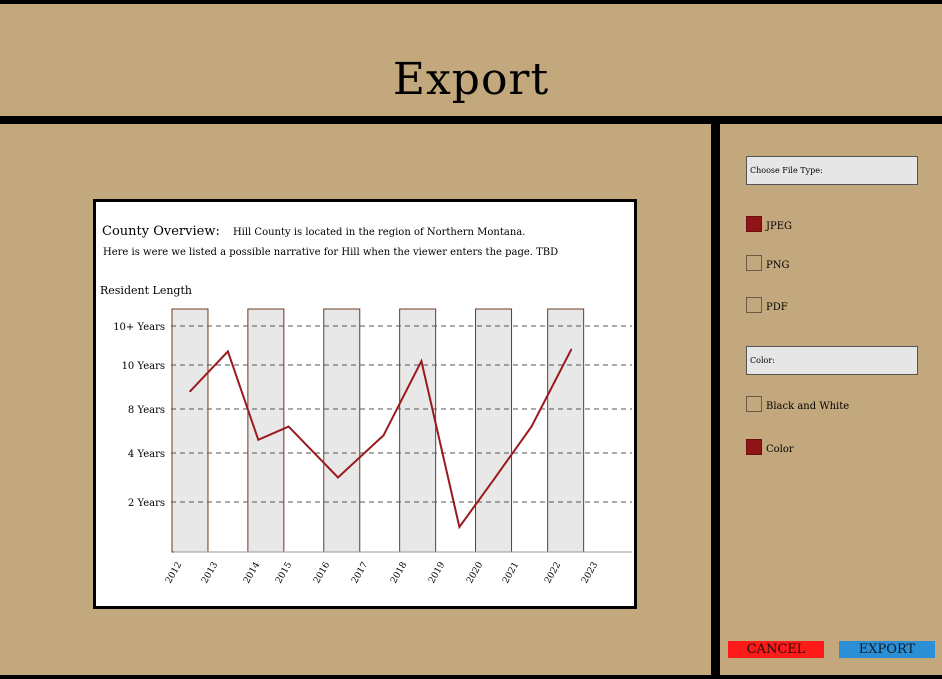 Image resolution: width=942 pixels, height=679 pixels. Describe the element at coordinates (471, 677) in the screenshot. I see `bottom-border` at that location.